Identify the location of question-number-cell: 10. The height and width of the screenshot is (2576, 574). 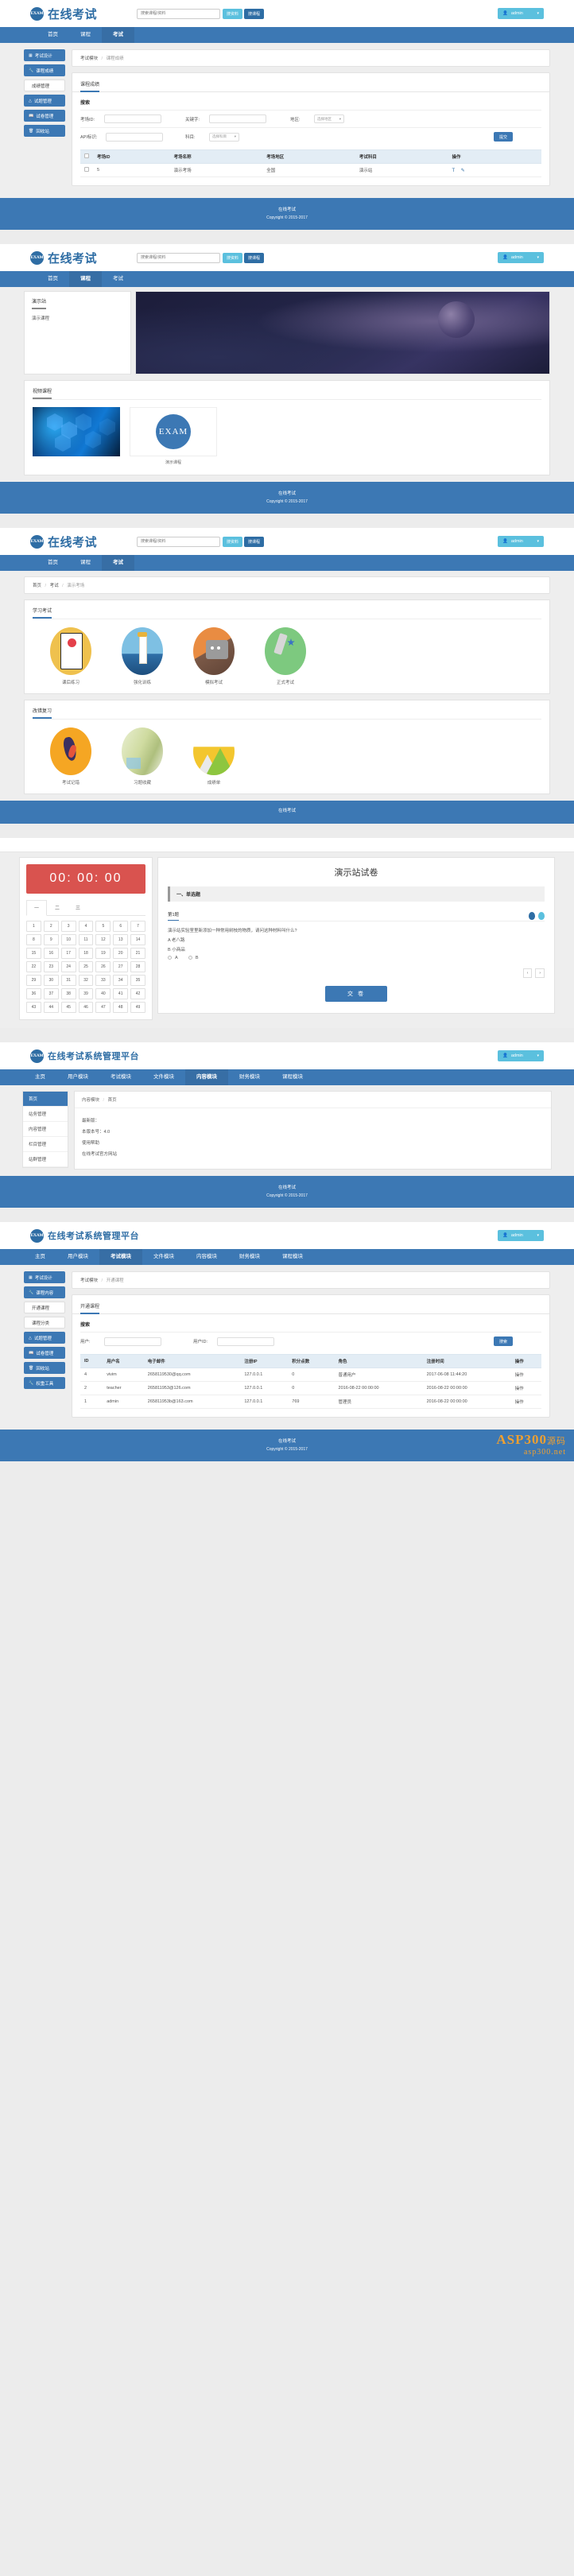
(68, 940).